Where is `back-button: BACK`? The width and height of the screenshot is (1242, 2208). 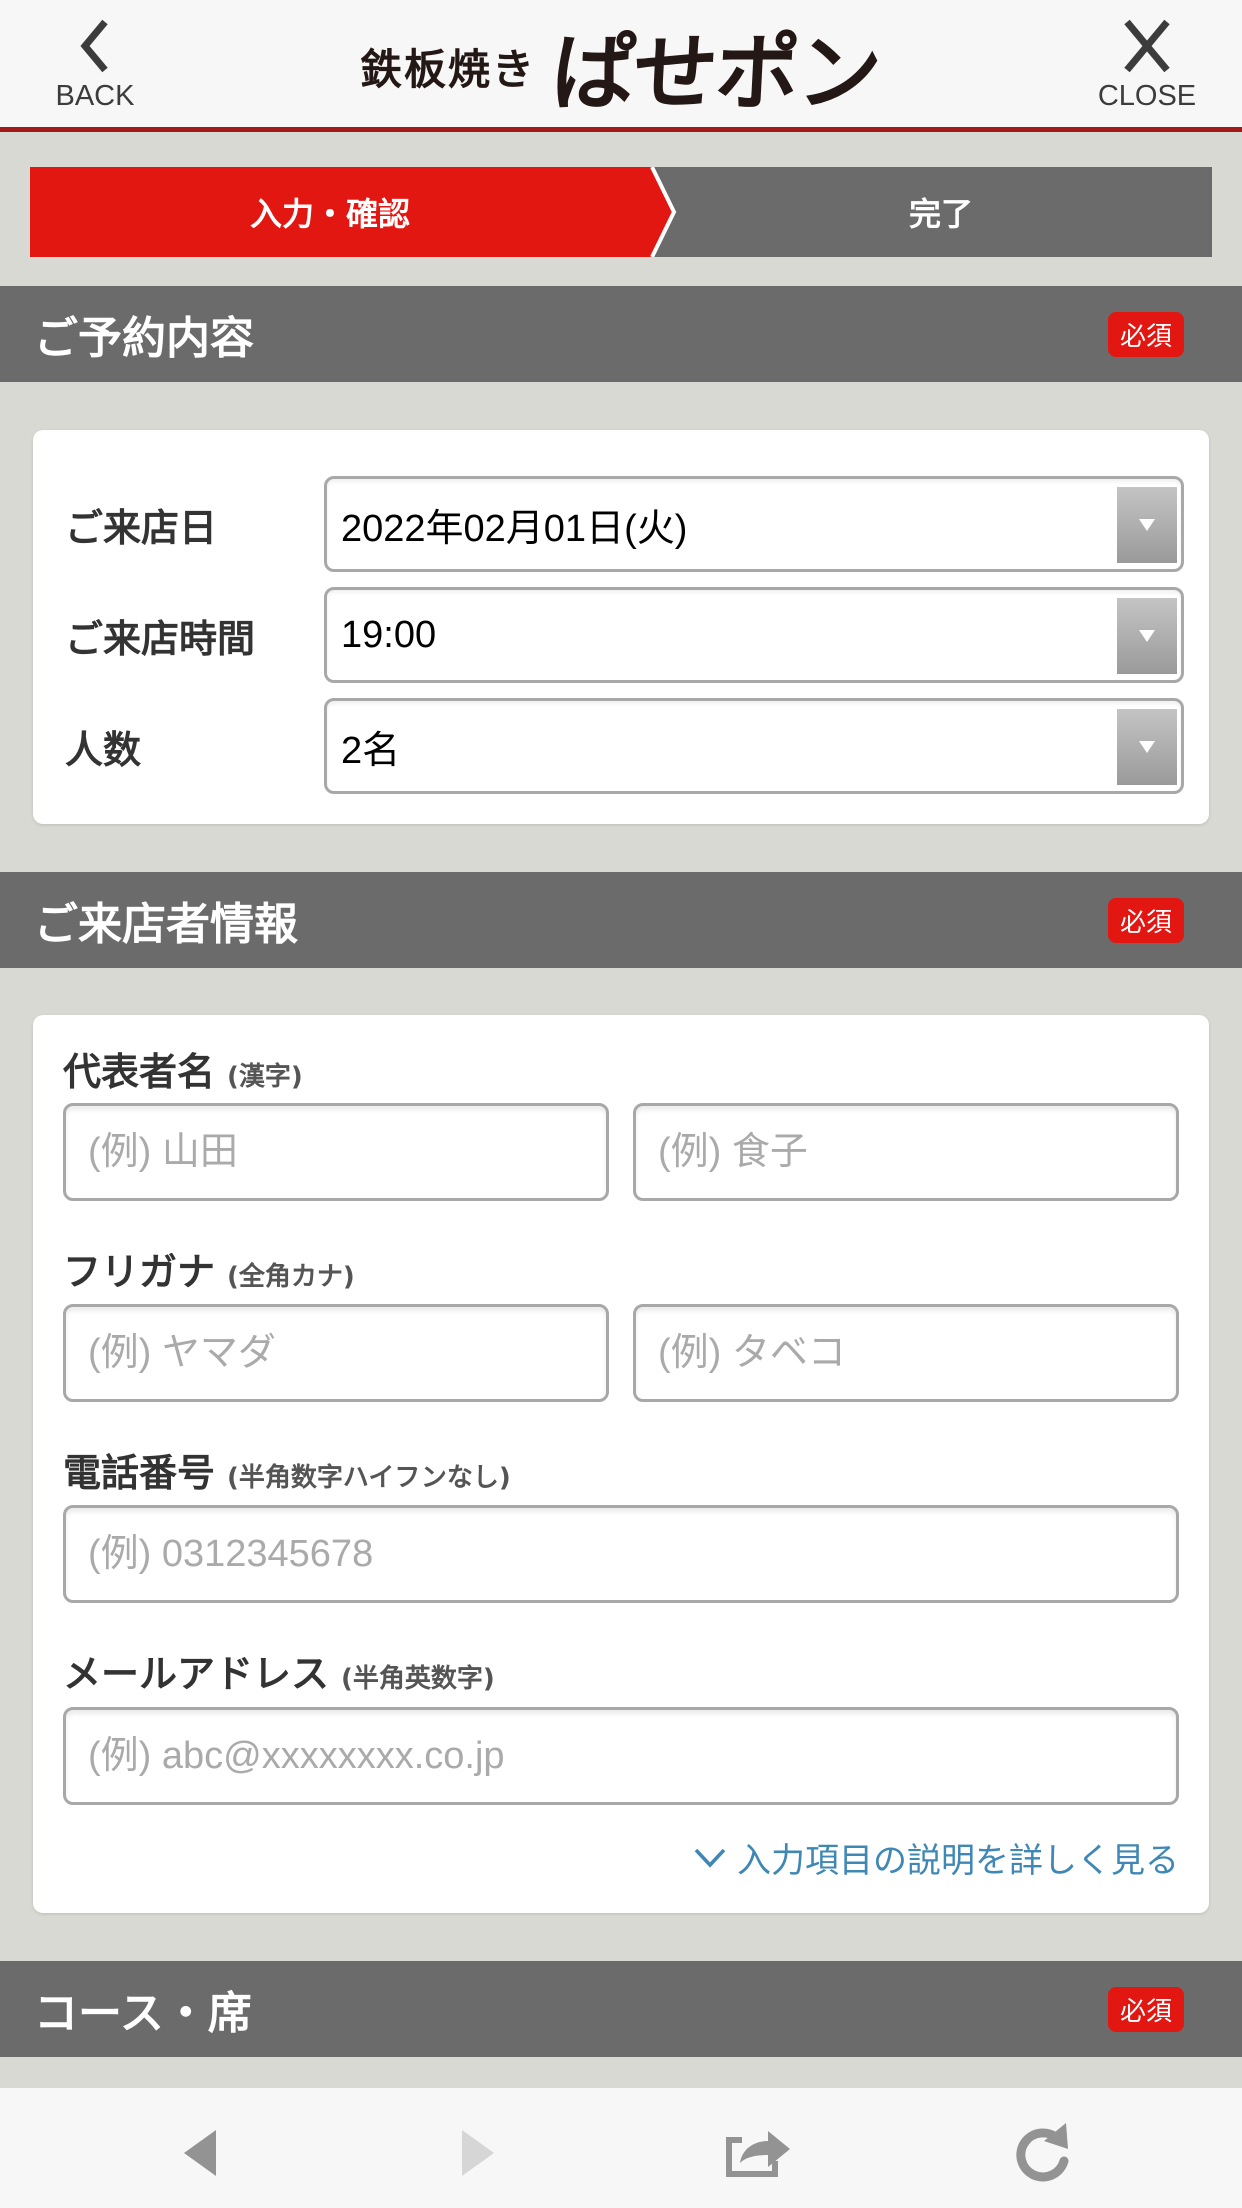 back-button: BACK is located at coordinates (95, 68).